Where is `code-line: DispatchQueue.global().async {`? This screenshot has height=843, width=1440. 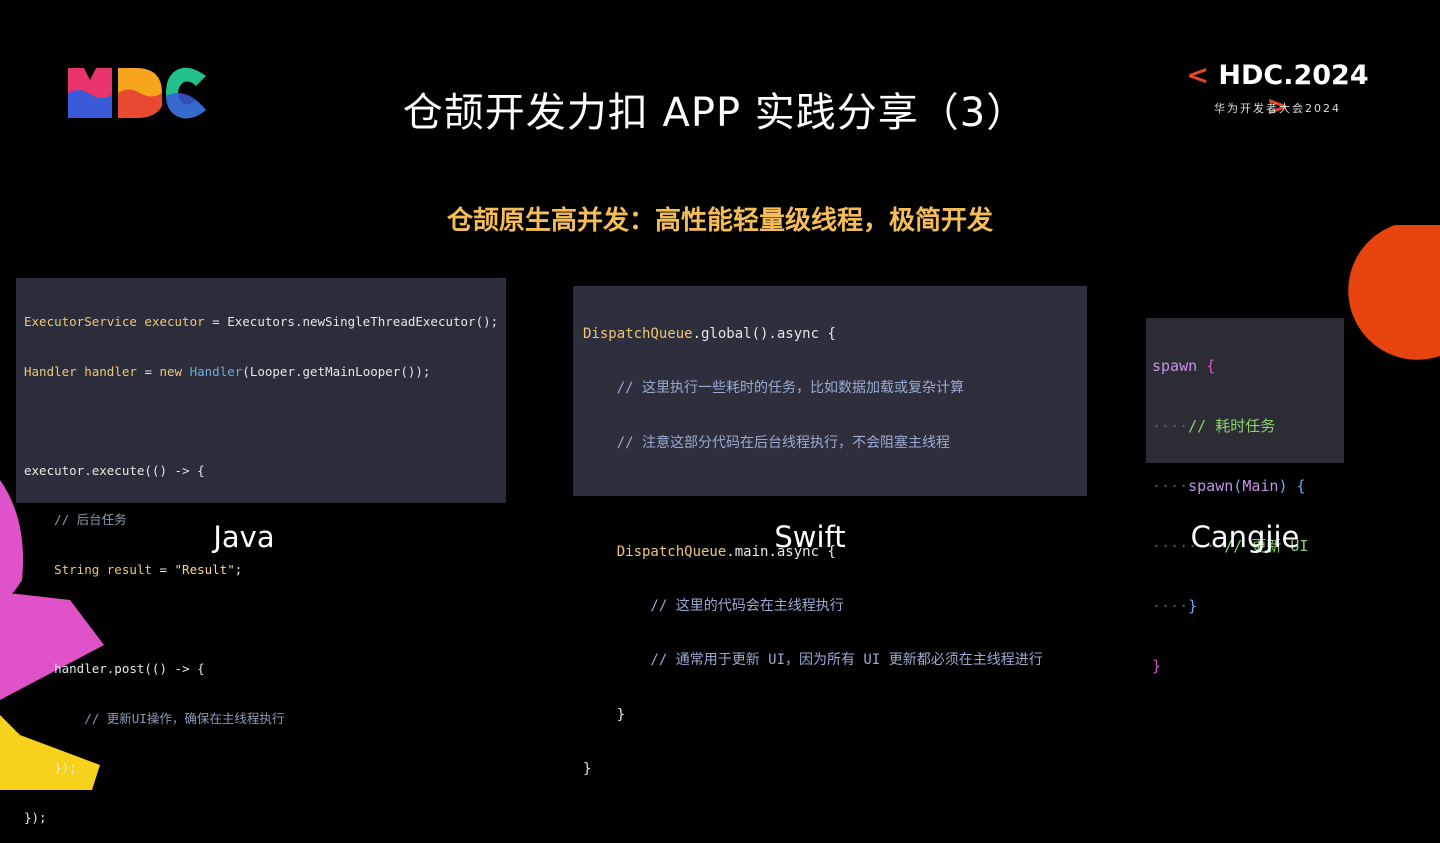
code-line: DispatchQueue.global().async { is located at coordinates (709, 334).